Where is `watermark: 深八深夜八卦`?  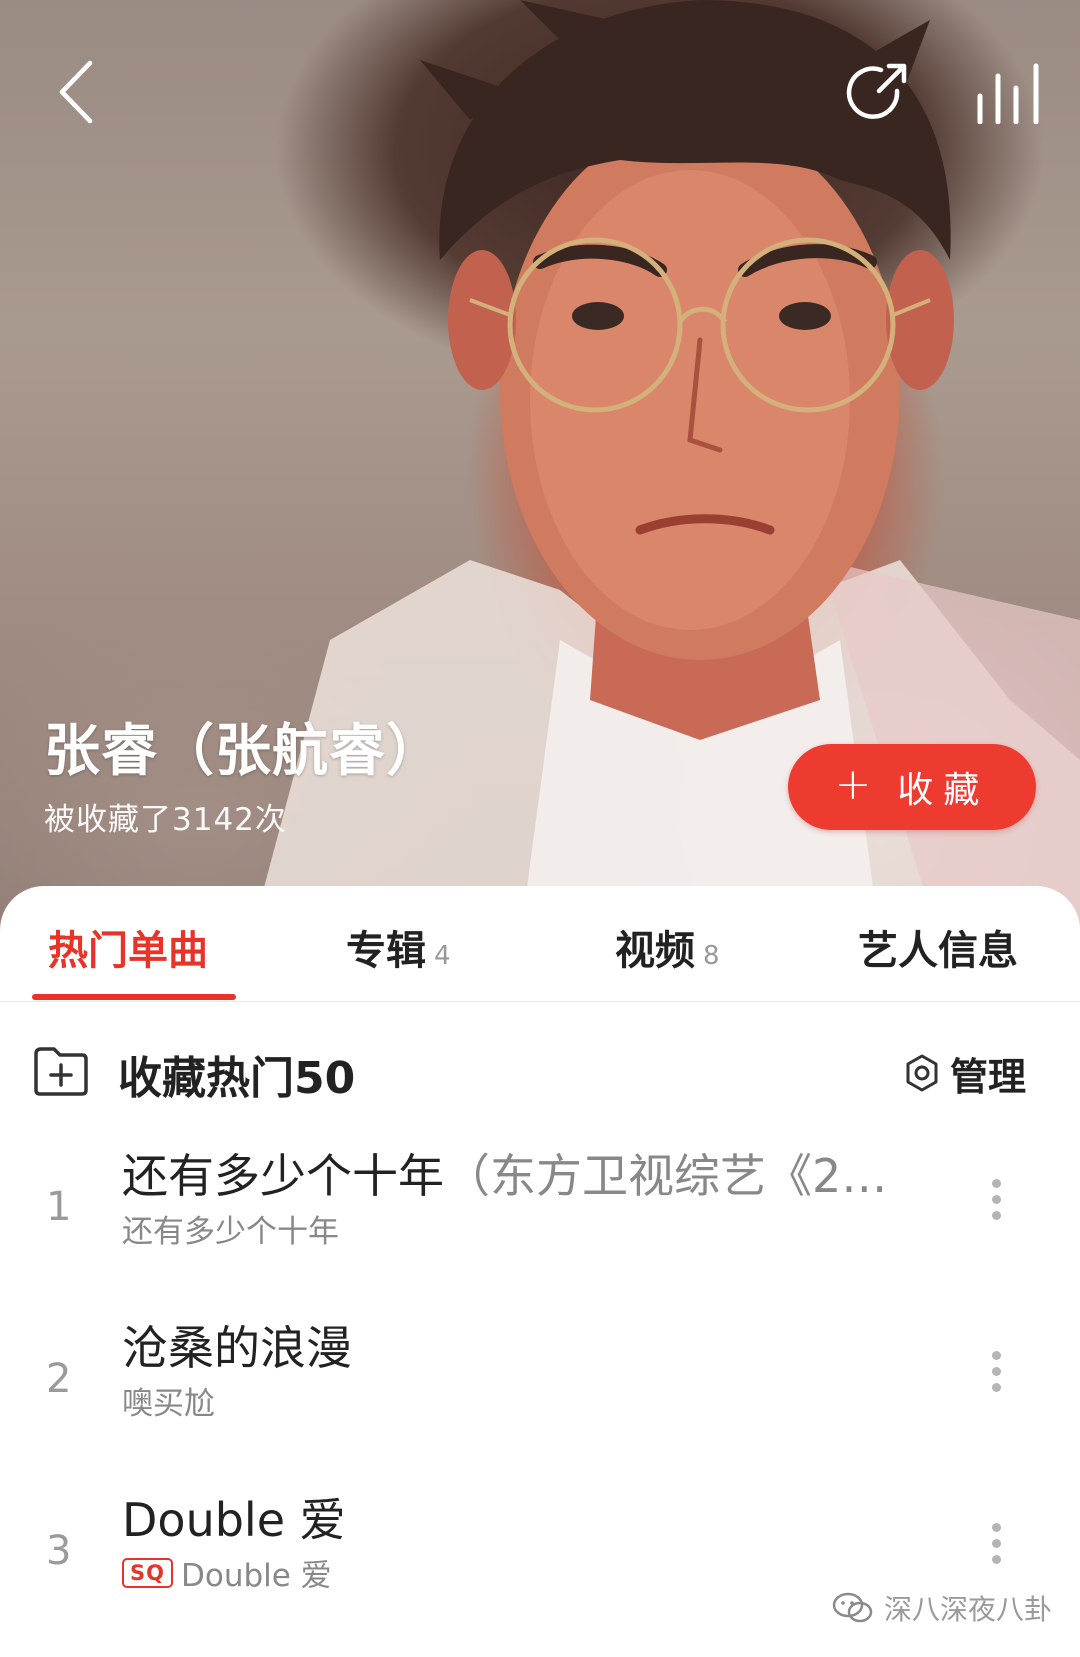
watermark: 深八深夜八卦 is located at coordinates (942, 1608).